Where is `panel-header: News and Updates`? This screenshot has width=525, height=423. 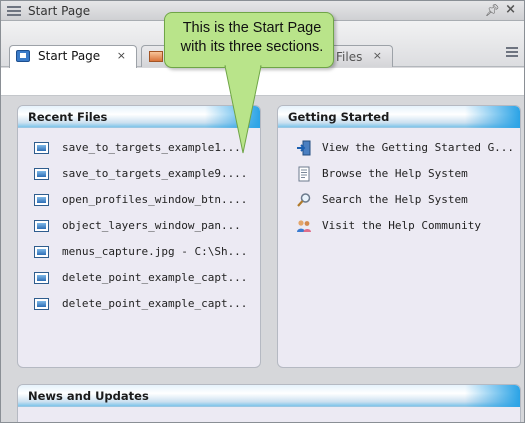
panel-header: News and Updates is located at coordinates (269, 396).